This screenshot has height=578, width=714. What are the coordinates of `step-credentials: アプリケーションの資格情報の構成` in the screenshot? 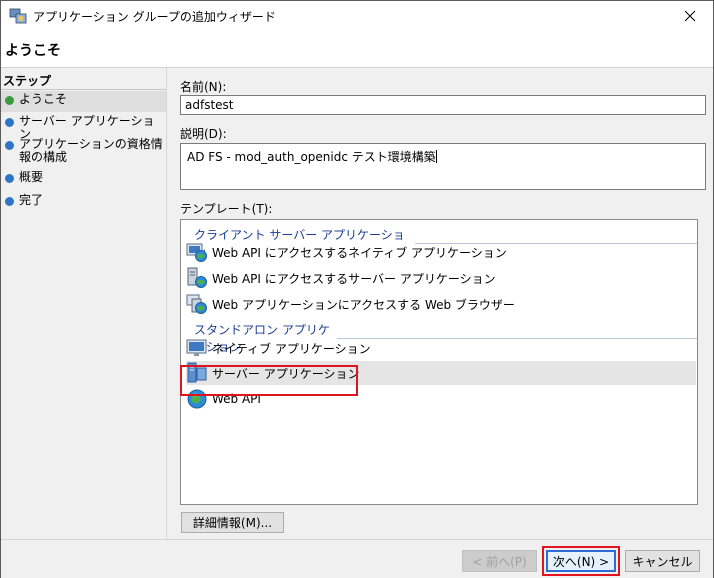 It's located at (83, 152).